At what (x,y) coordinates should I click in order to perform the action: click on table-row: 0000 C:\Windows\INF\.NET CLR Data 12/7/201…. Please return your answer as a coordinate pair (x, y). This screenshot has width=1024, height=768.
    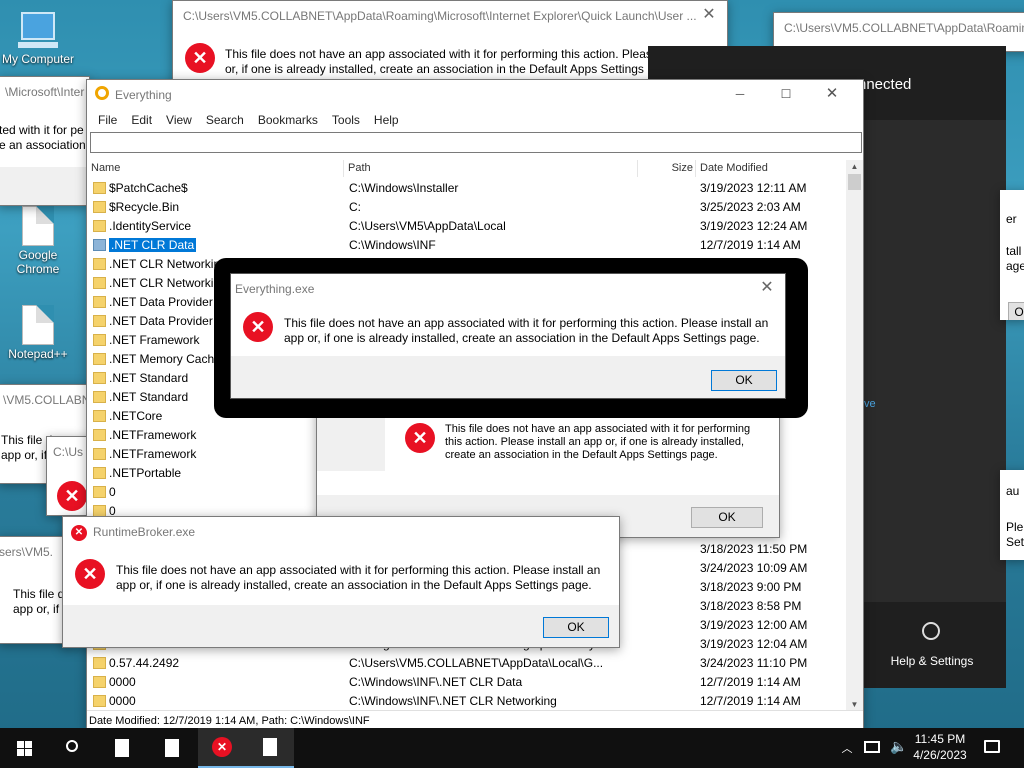
    Looking at the image, I should click on (467, 682).